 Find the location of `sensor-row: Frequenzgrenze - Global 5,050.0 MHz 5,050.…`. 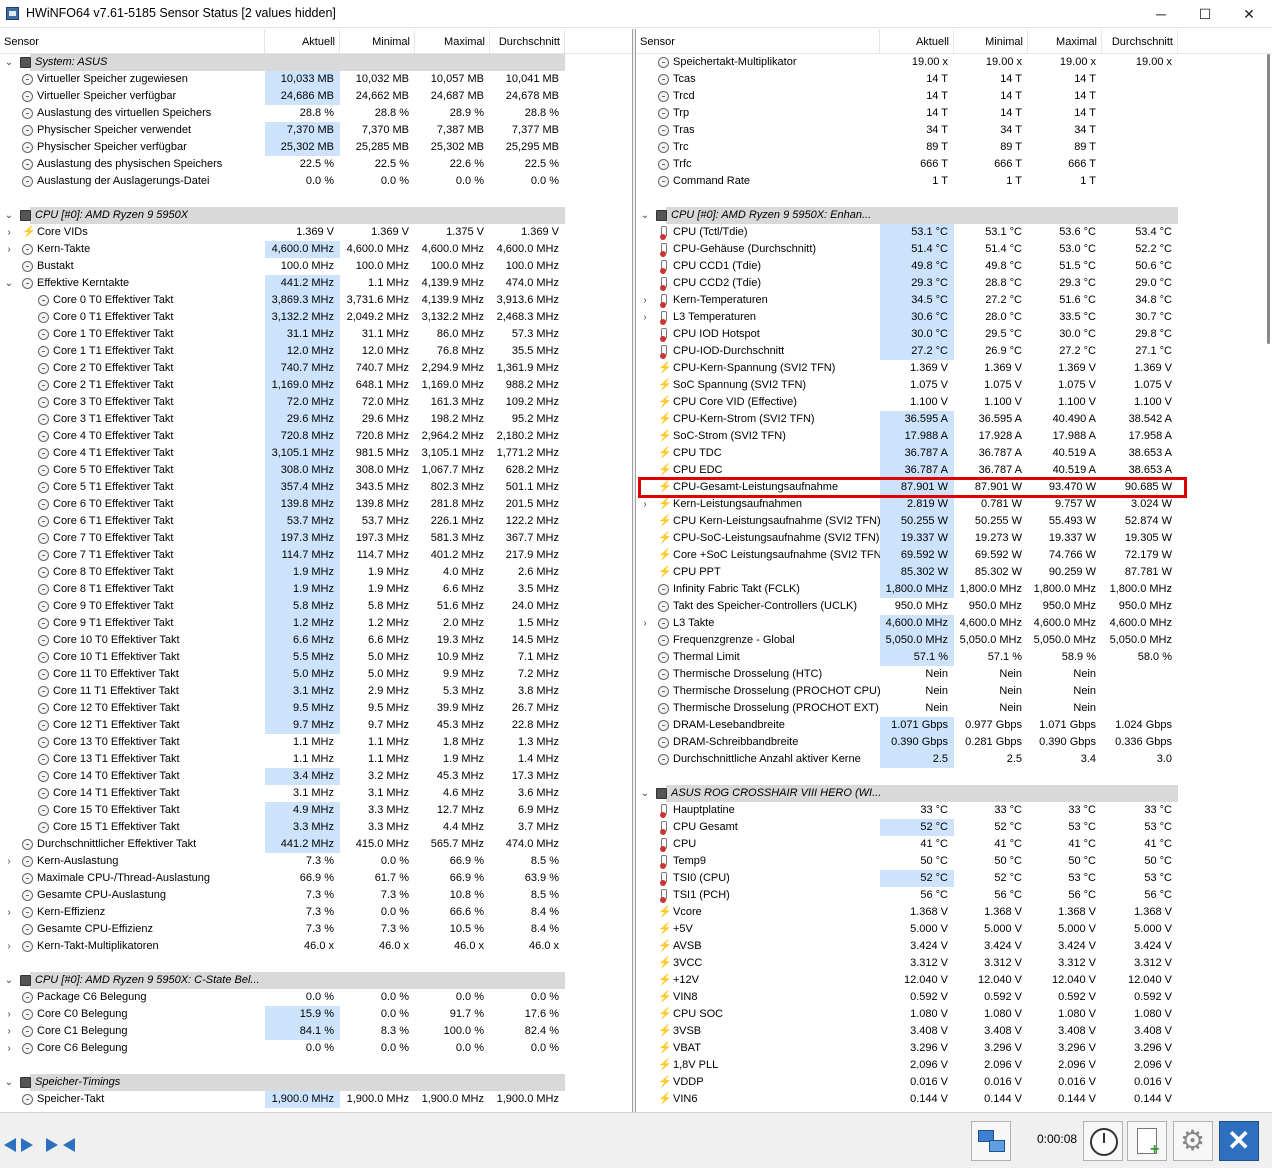

sensor-row: Frequenzgrenze - Global 5,050.0 MHz 5,050.… is located at coordinates (954, 640).